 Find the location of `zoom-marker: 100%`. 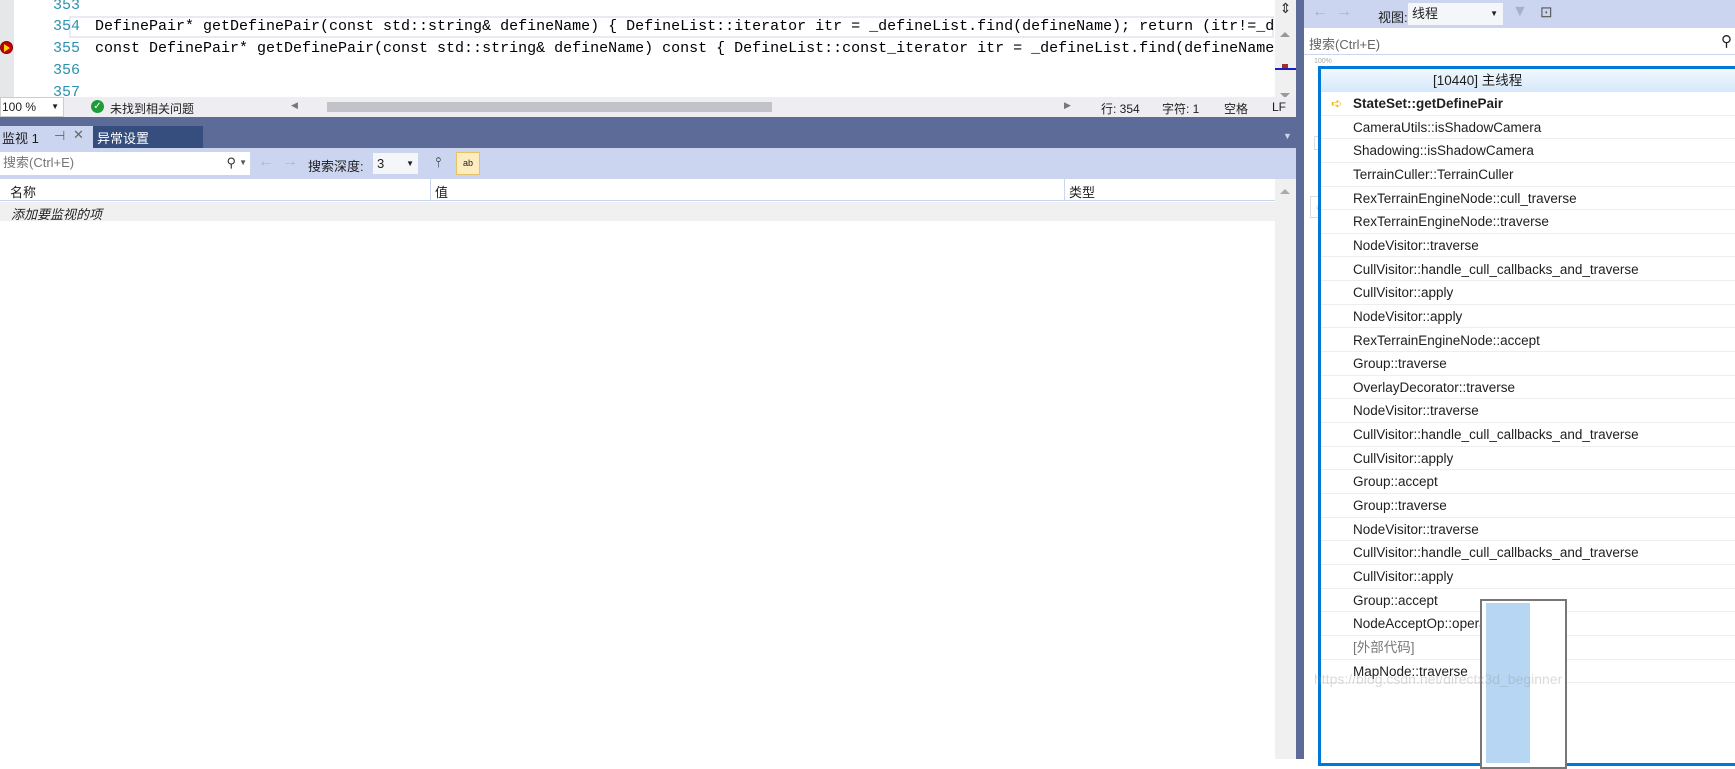

zoom-marker: 100% is located at coordinates (1323, 61).